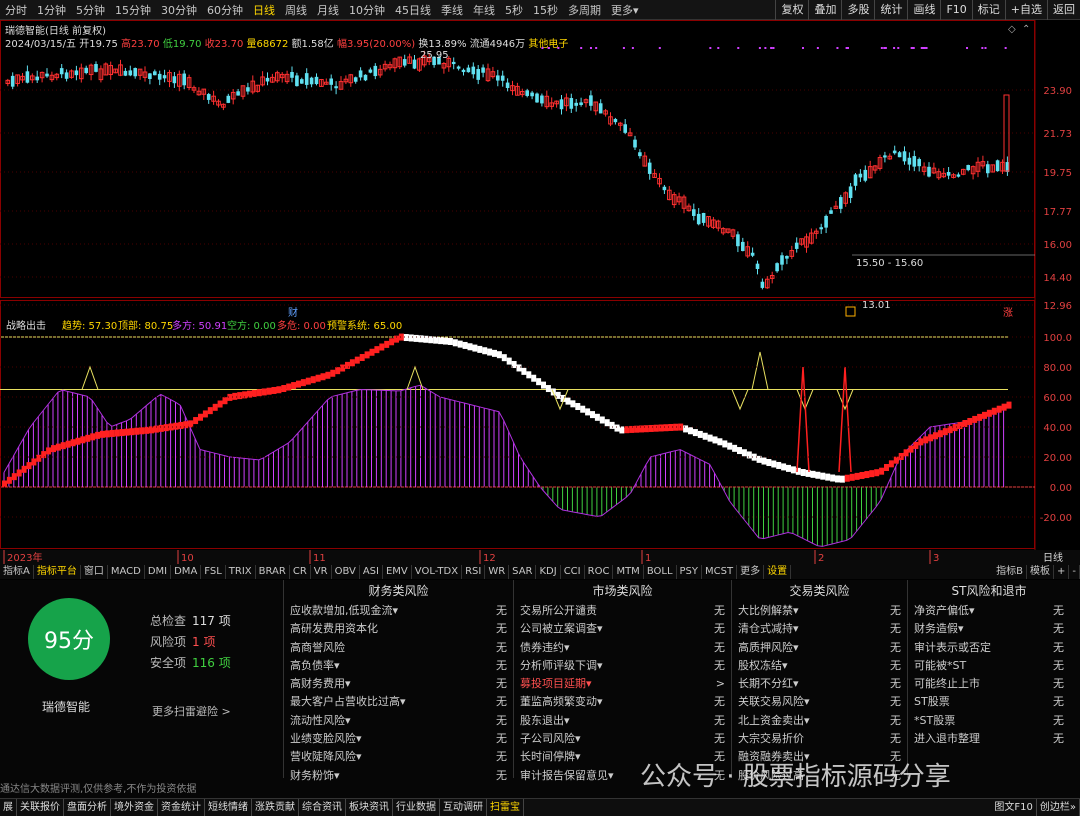 The width and height of the screenshot is (1080, 816). I want to click on toolbar-button-0: 复权, so click(791, 10).